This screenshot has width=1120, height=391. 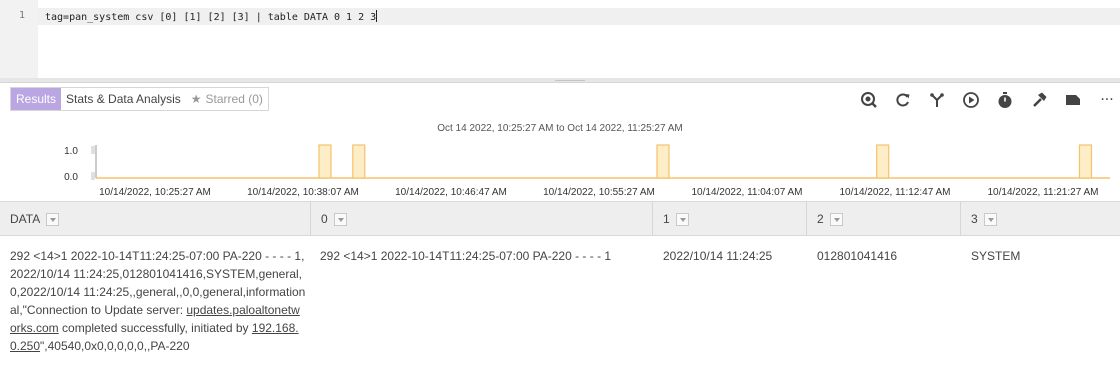 I want to click on x-tick-label: 10/14/2022, 10:55:27 AM, so click(x=599, y=192).